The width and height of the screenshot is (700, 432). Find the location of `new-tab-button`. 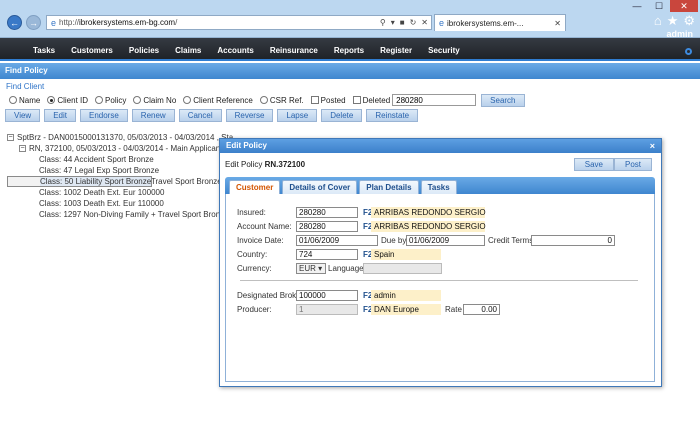

new-tab-button is located at coordinates (577, 21).